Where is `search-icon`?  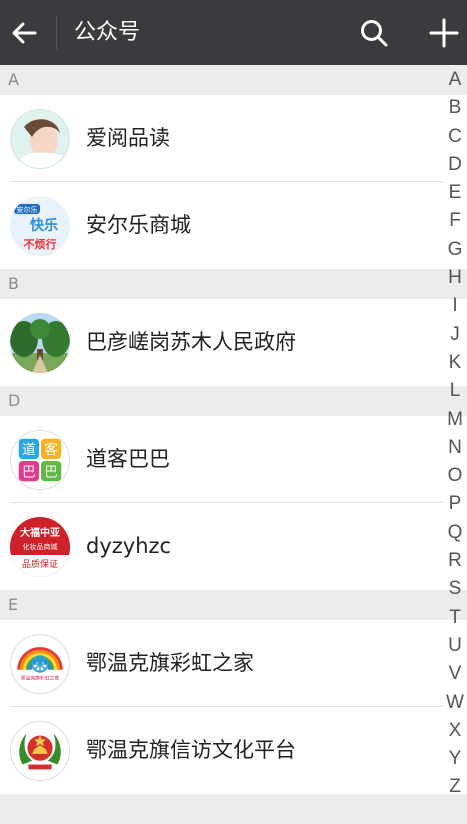
search-icon is located at coordinates (374, 33).